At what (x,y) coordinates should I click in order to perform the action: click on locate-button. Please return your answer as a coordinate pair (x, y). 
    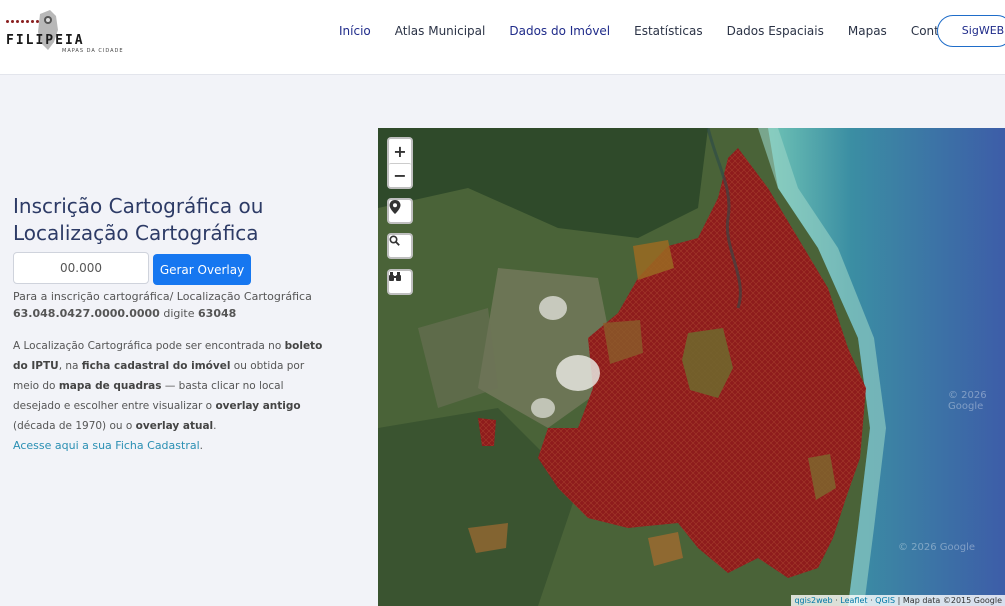
    Looking at the image, I should click on (400, 211).